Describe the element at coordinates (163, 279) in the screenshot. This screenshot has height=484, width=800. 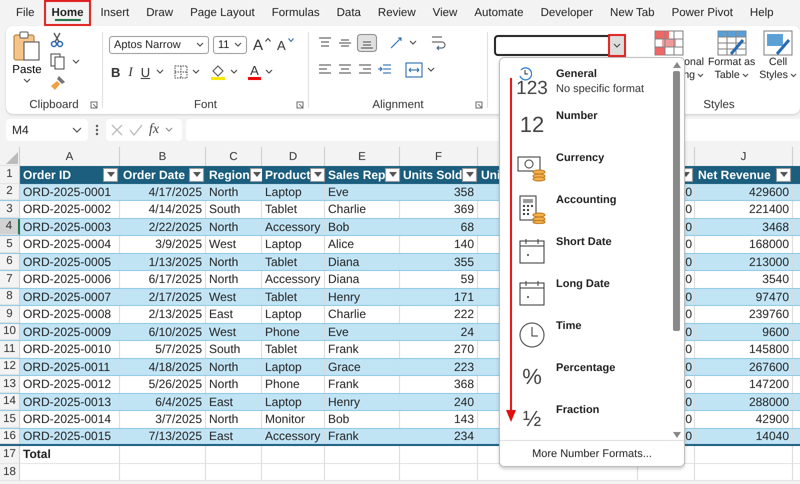
I see `table-cell: 6/17/2025` at that location.